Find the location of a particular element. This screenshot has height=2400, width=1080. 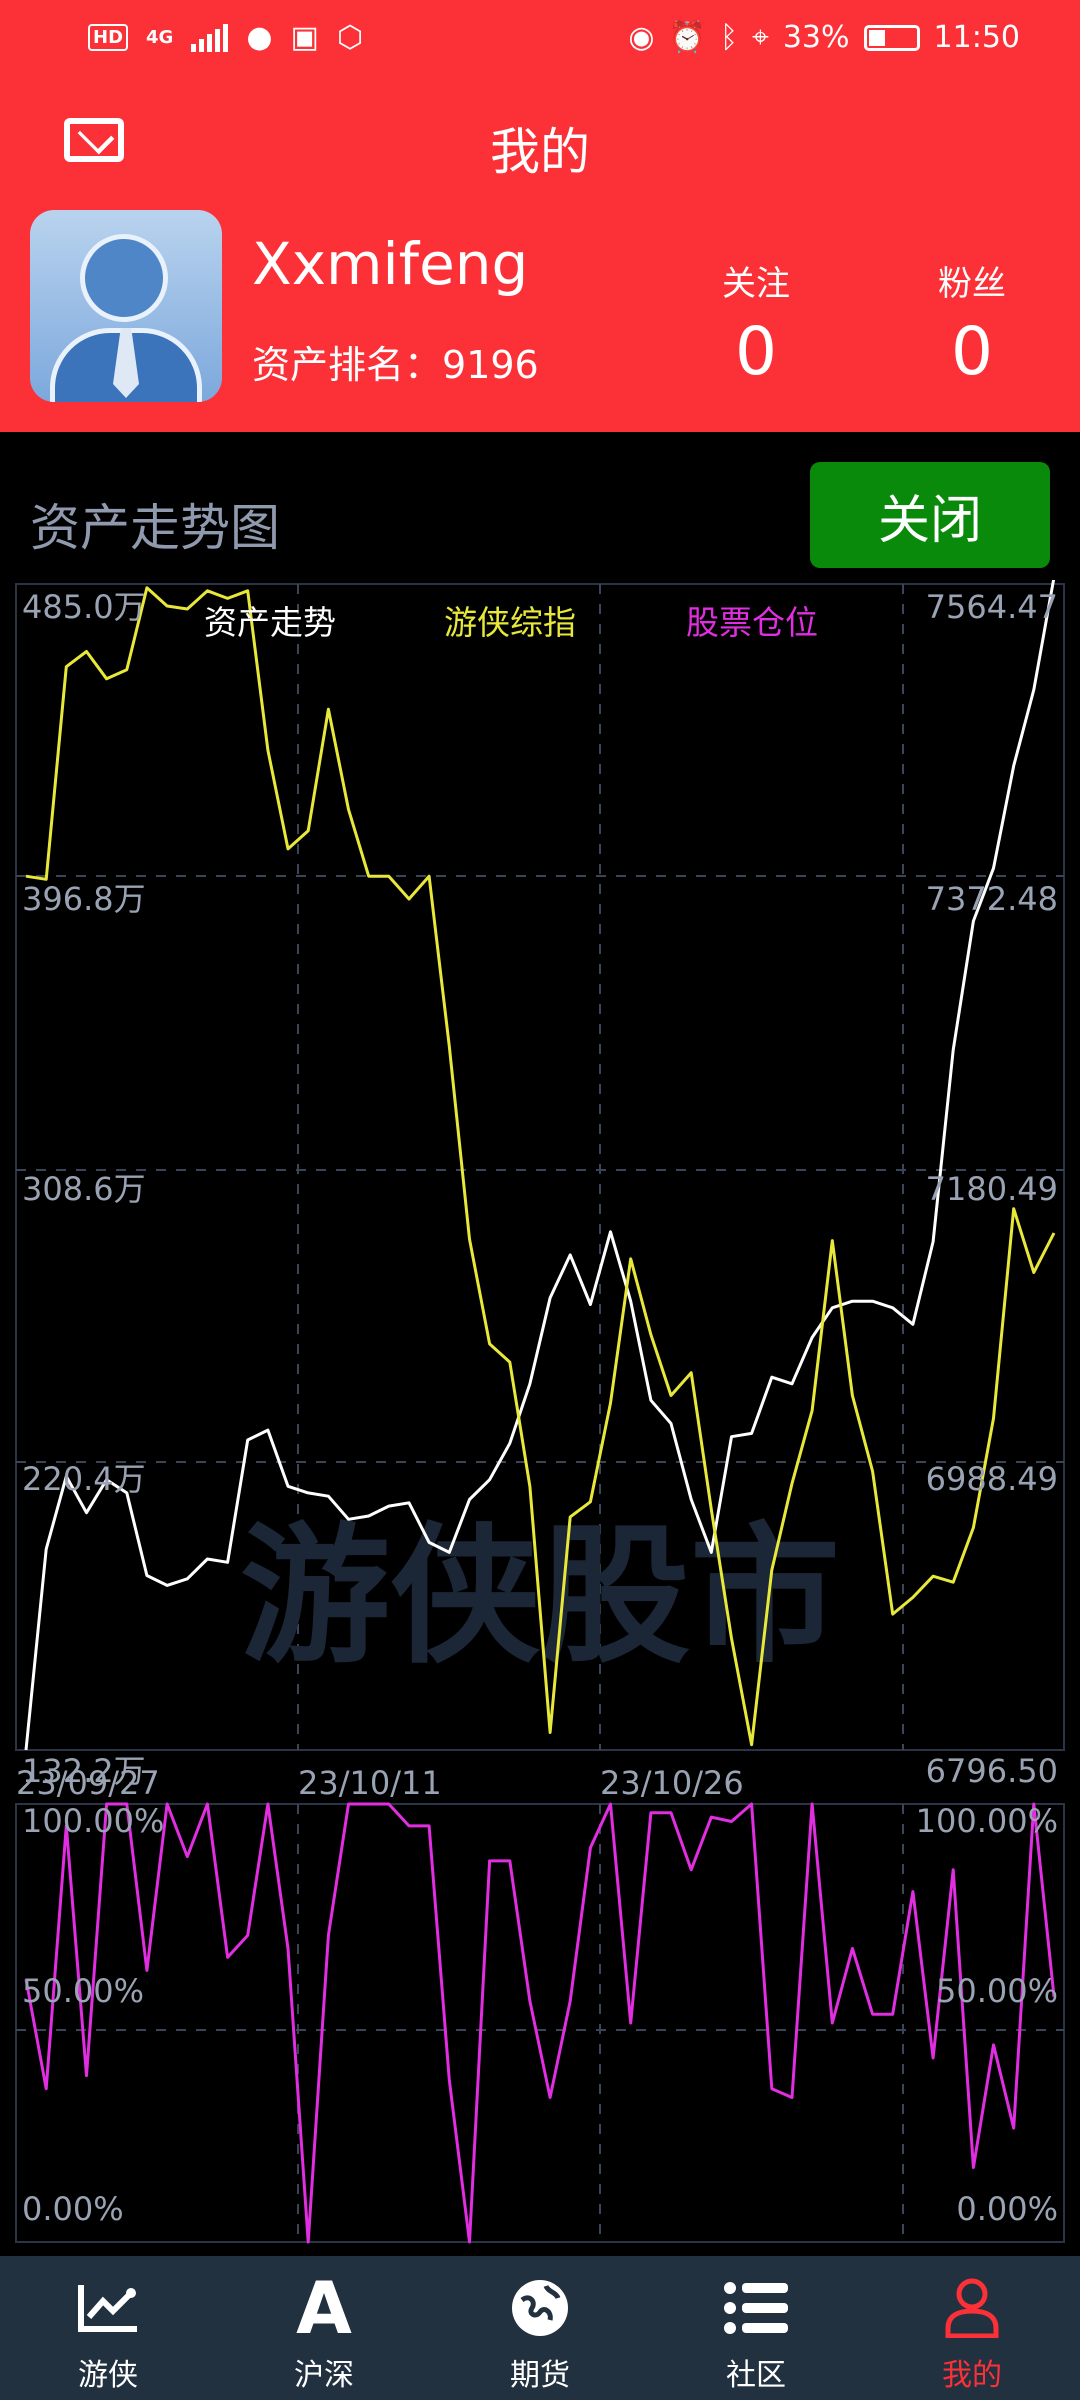

followers-label: 粉丝 is located at coordinates (972, 284).